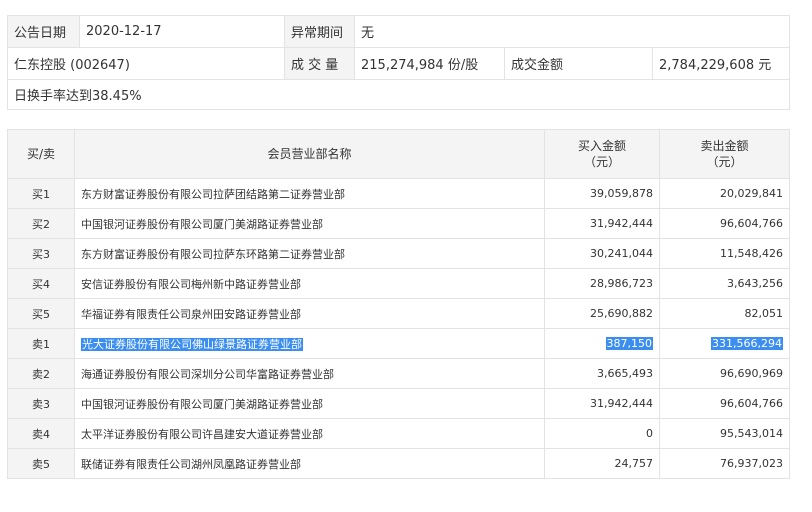 Image resolution: width=812 pixels, height=512 pixels. I want to click on buy-amount-cell: 24,757, so click(602, 463).